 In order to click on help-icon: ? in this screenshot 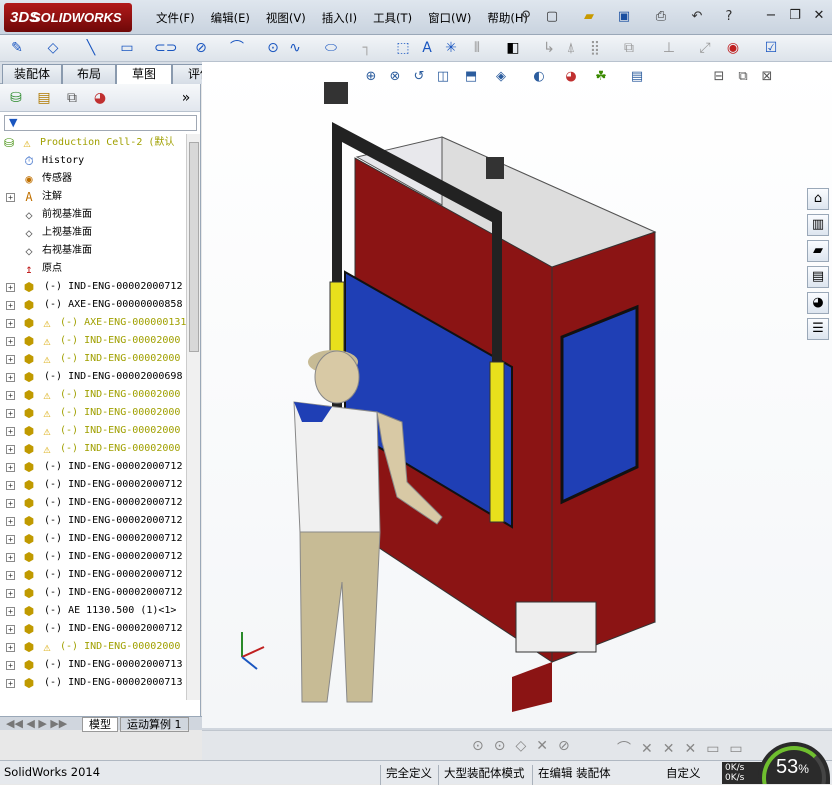, I will do `click(729, 17)`.